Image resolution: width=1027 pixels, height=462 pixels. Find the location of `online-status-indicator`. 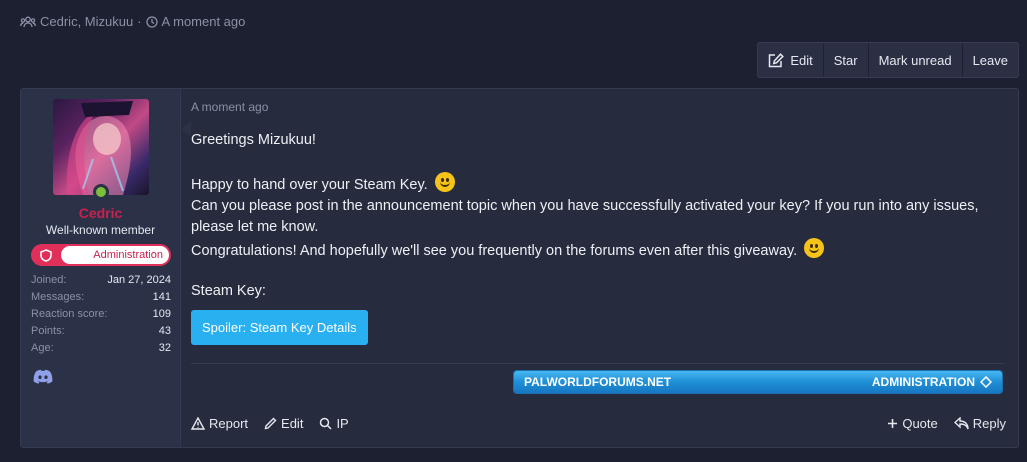

online-status-indicator is located at coordinates (101, 192).